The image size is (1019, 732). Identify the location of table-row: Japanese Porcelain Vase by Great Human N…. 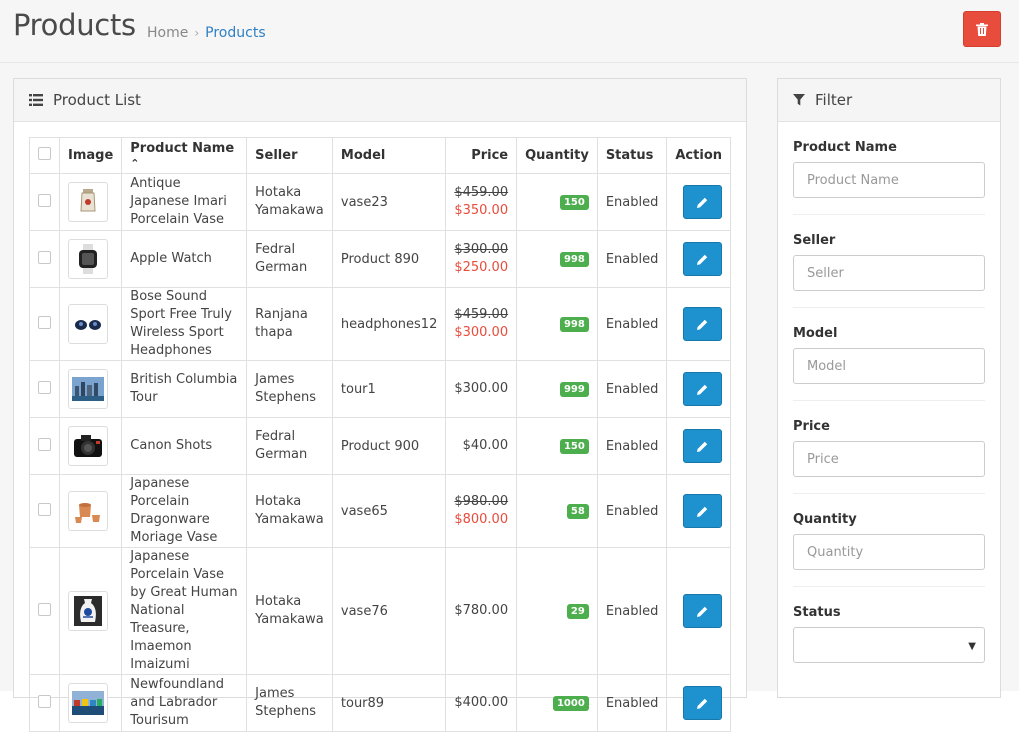
(380, 611).